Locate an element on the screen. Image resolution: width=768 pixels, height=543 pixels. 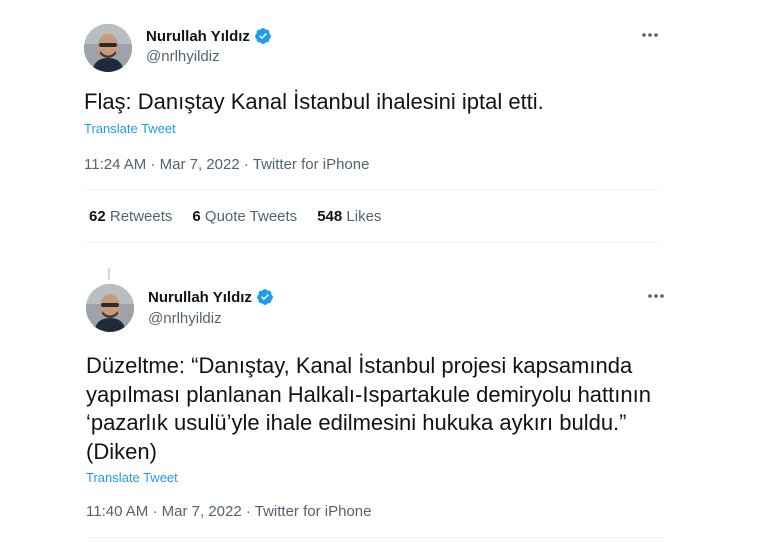
tweet-time: 11:40 AM is located at coordinates (117, 511).